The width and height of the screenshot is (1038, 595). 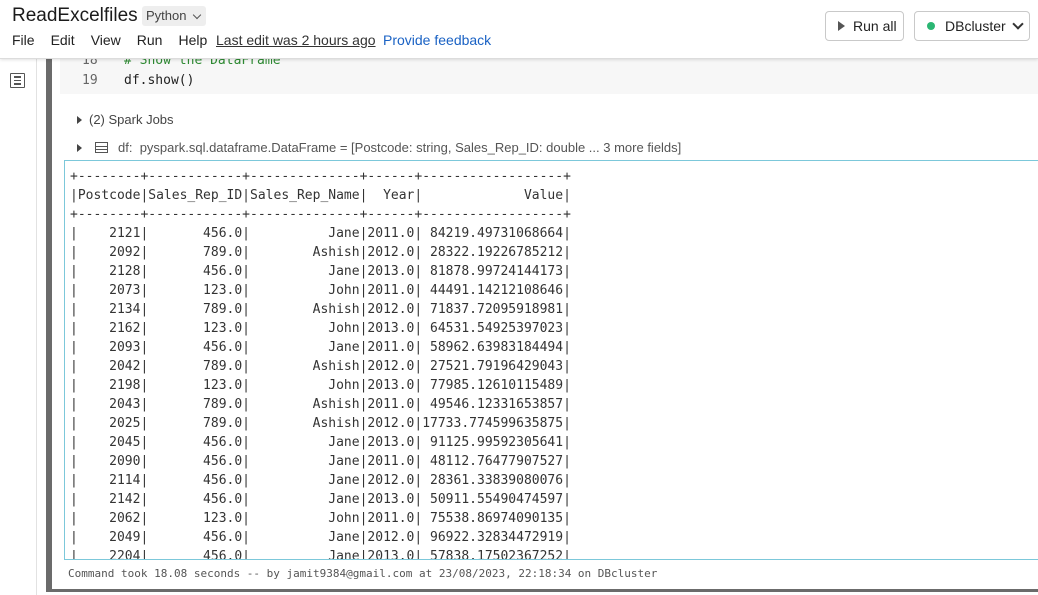 I want to click on cell-bottom-border, so click(x=542, y=590).